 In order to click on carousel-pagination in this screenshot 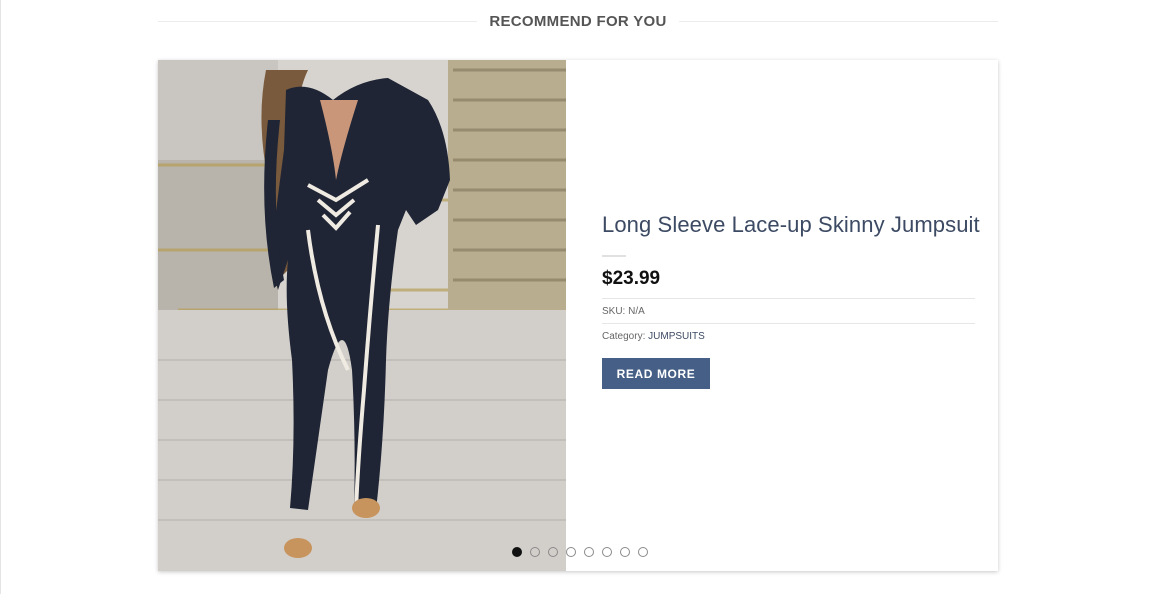, I will do `click(580, 552)`.